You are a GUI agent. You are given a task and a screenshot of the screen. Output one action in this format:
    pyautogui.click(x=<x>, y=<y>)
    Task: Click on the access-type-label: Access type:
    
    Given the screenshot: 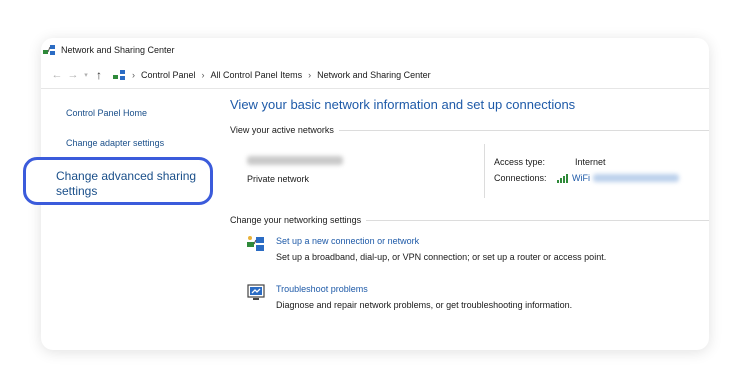 What is the action you would take?
    pyautogui.click(x=520, y=162)
    